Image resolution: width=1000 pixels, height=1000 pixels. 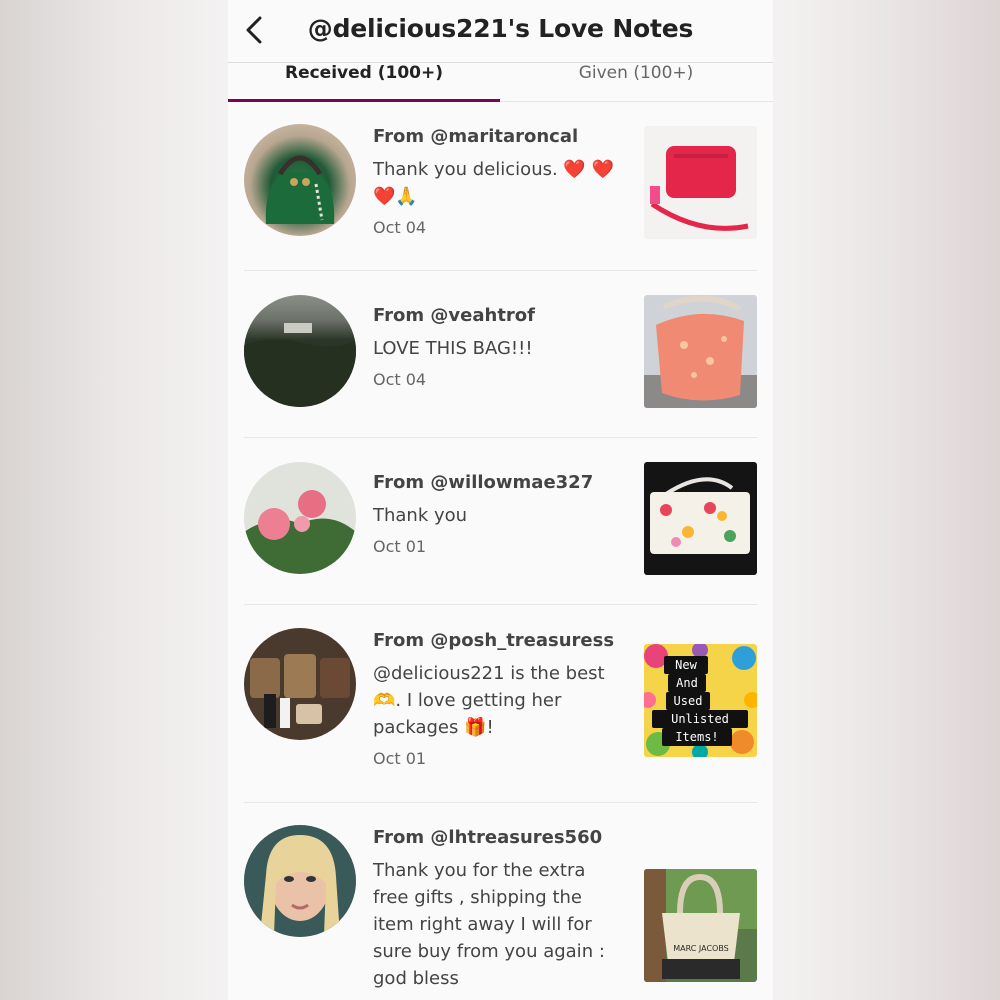 I want to click on listing-thumbnail: MARC JACOBS, so click(x=700, y=925).